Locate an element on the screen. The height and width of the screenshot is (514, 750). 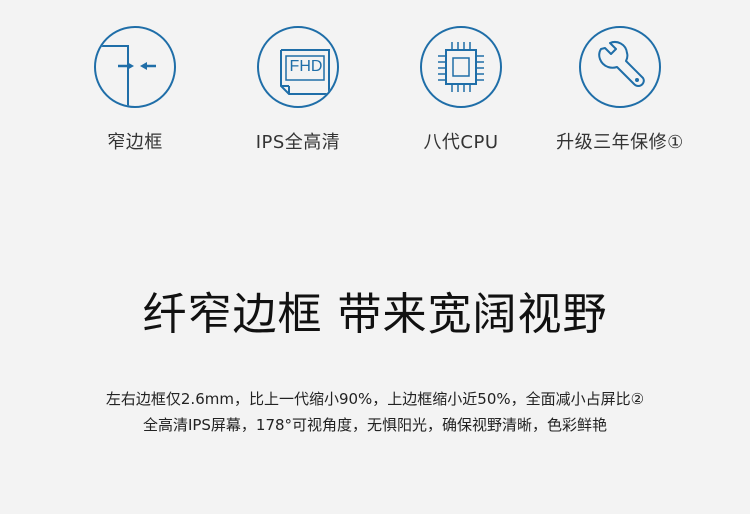
feature-cpu: 八代CPU is located at coordinates (461, 90).